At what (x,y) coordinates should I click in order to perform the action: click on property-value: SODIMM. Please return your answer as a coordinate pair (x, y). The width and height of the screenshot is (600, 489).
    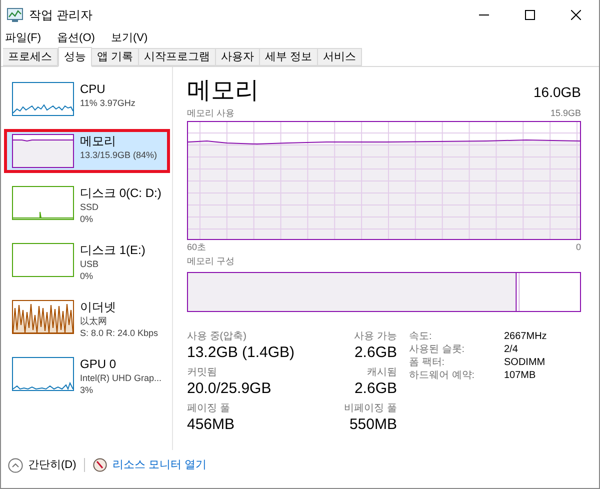
    Looking at the image, I should click on (525, 362).